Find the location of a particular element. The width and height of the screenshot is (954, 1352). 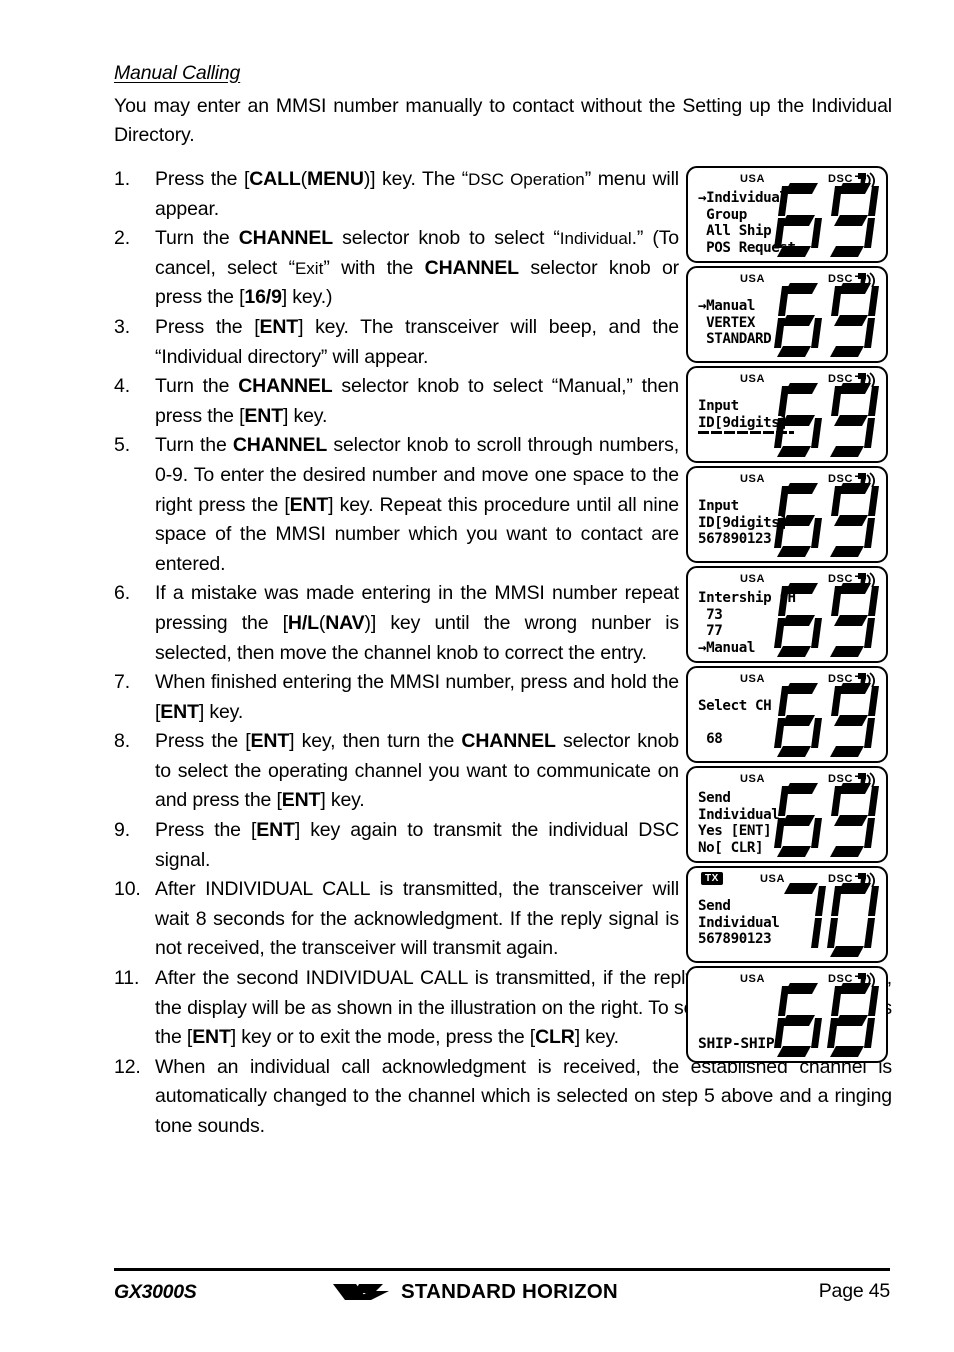

brand-name: STANDARD HORIZON is located at coordinates (509, 1292).